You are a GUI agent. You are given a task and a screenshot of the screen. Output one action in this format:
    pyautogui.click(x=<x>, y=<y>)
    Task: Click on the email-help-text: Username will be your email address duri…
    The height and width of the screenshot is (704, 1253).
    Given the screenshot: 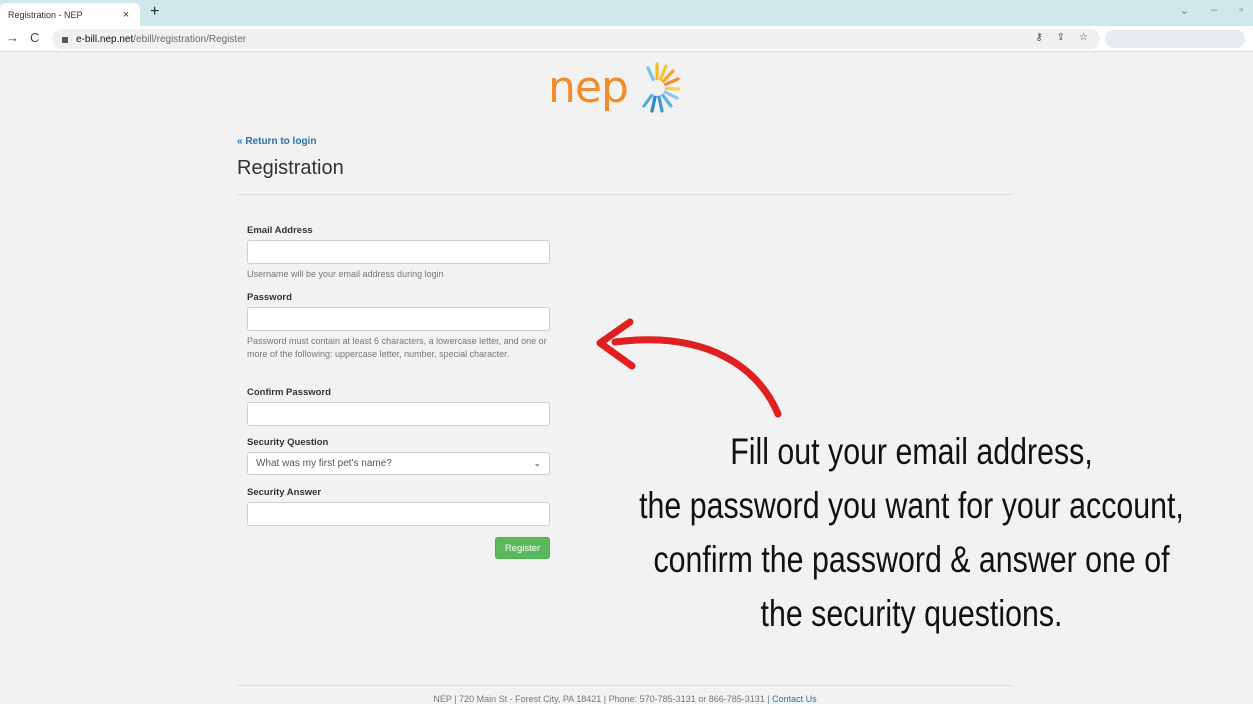 What is the action you would take?
    pyautogui.click(x=345, y=274)
    